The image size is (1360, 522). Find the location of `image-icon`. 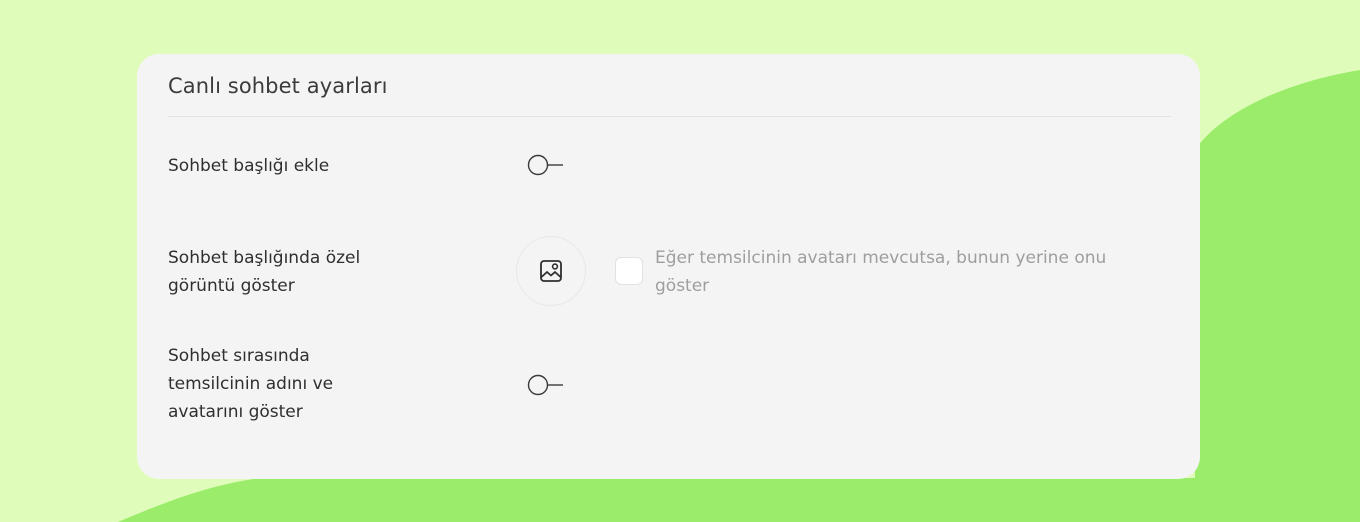

image-icon is located at coordinates (551, 271).